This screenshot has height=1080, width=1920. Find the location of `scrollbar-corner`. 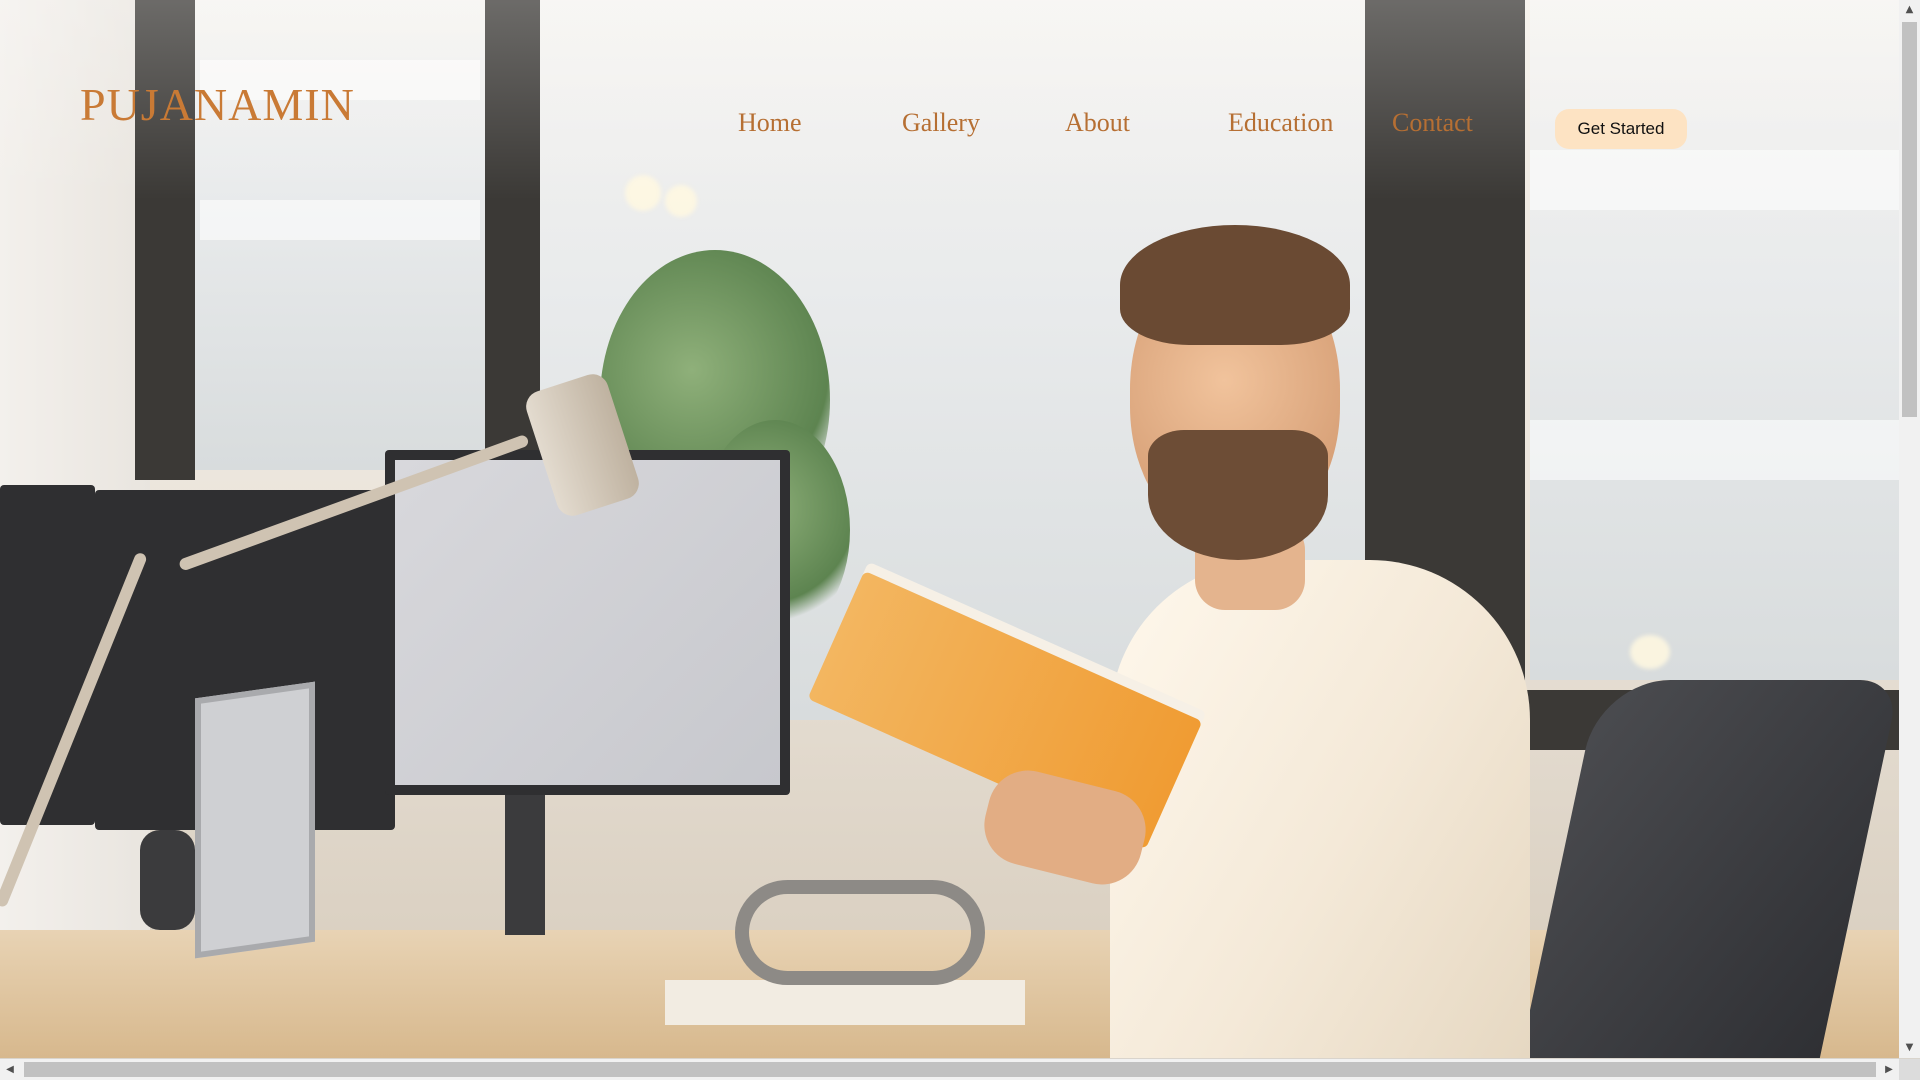

scrollbar-corner is located at coordinates (1909, 1069).